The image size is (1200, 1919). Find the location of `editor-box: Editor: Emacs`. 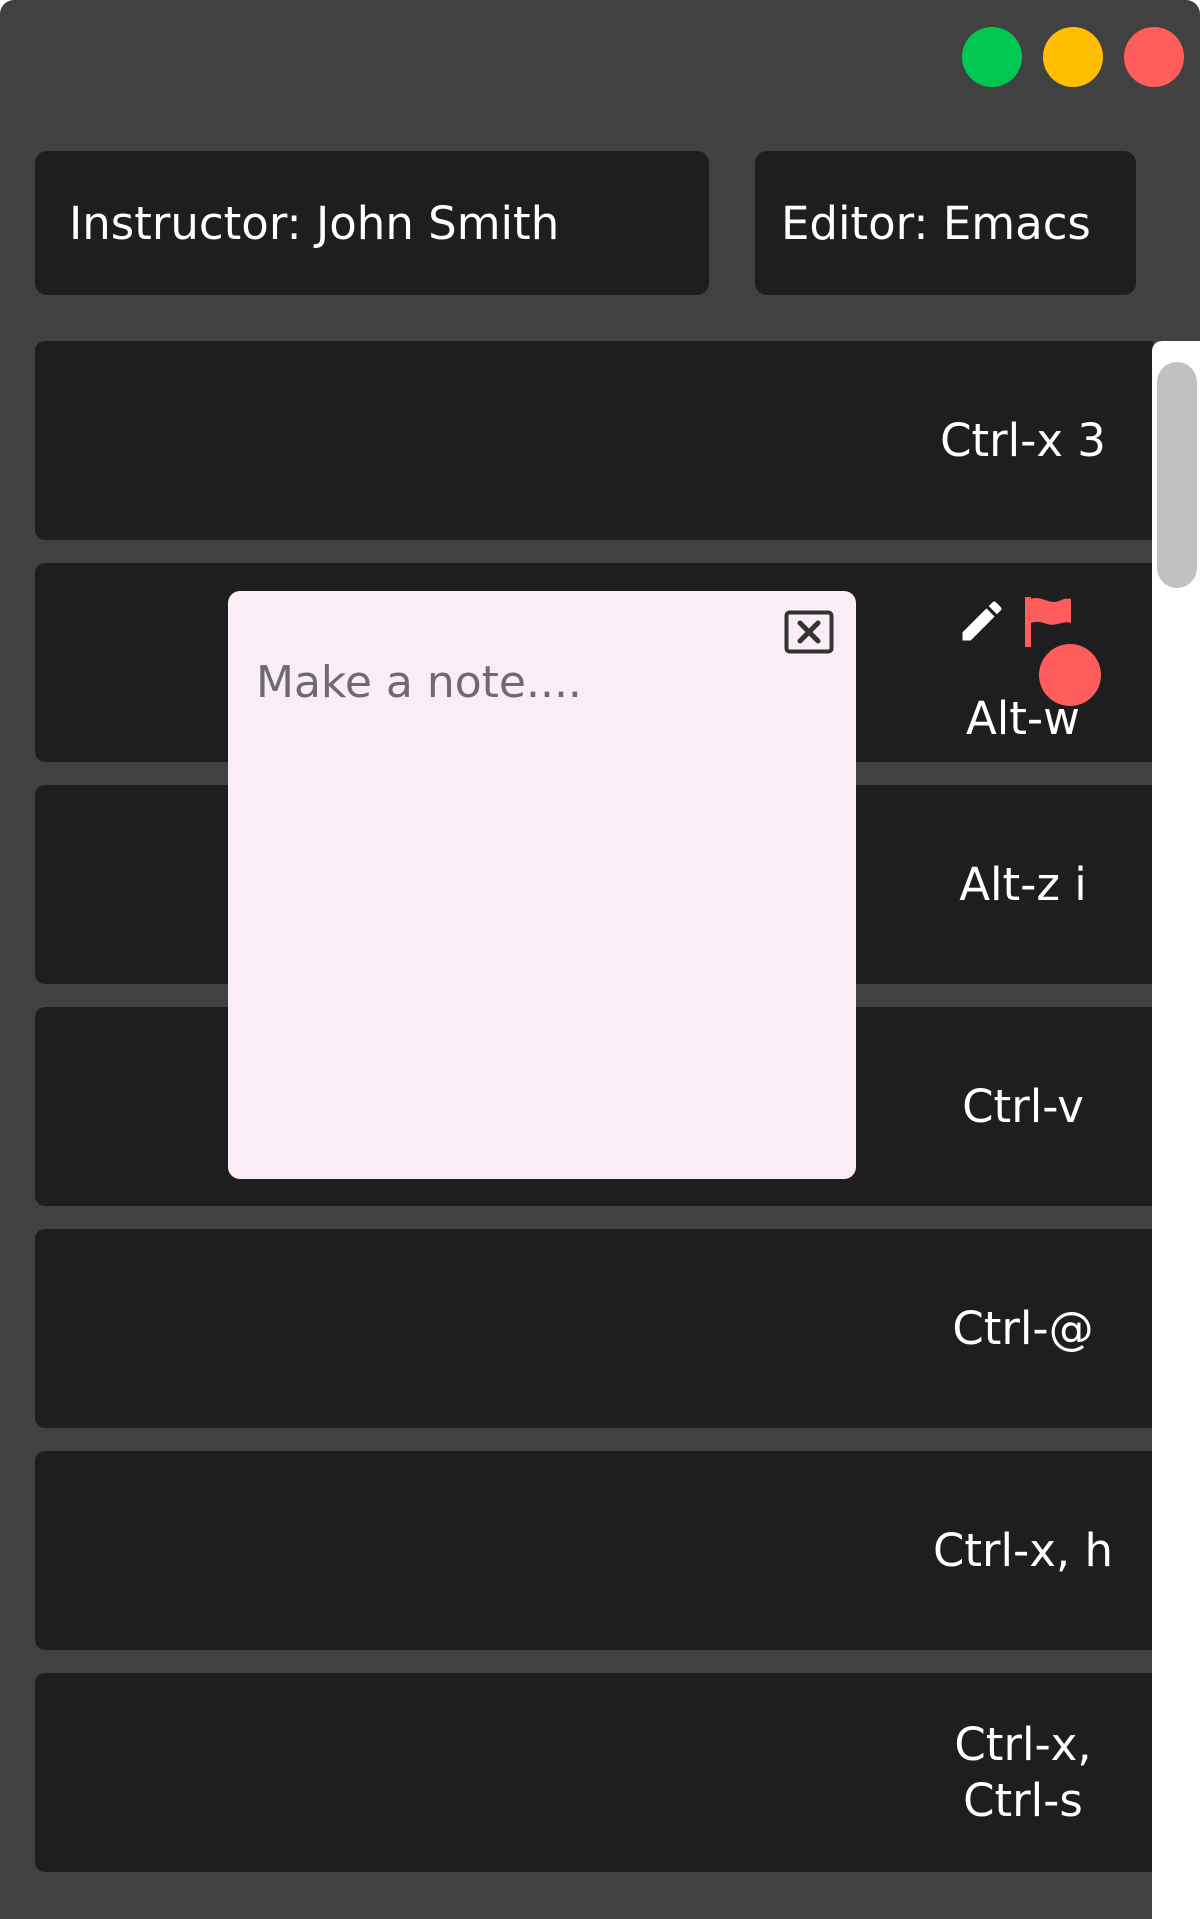

editor-box: Editor: Emacs is located at coordinates (945, 223).